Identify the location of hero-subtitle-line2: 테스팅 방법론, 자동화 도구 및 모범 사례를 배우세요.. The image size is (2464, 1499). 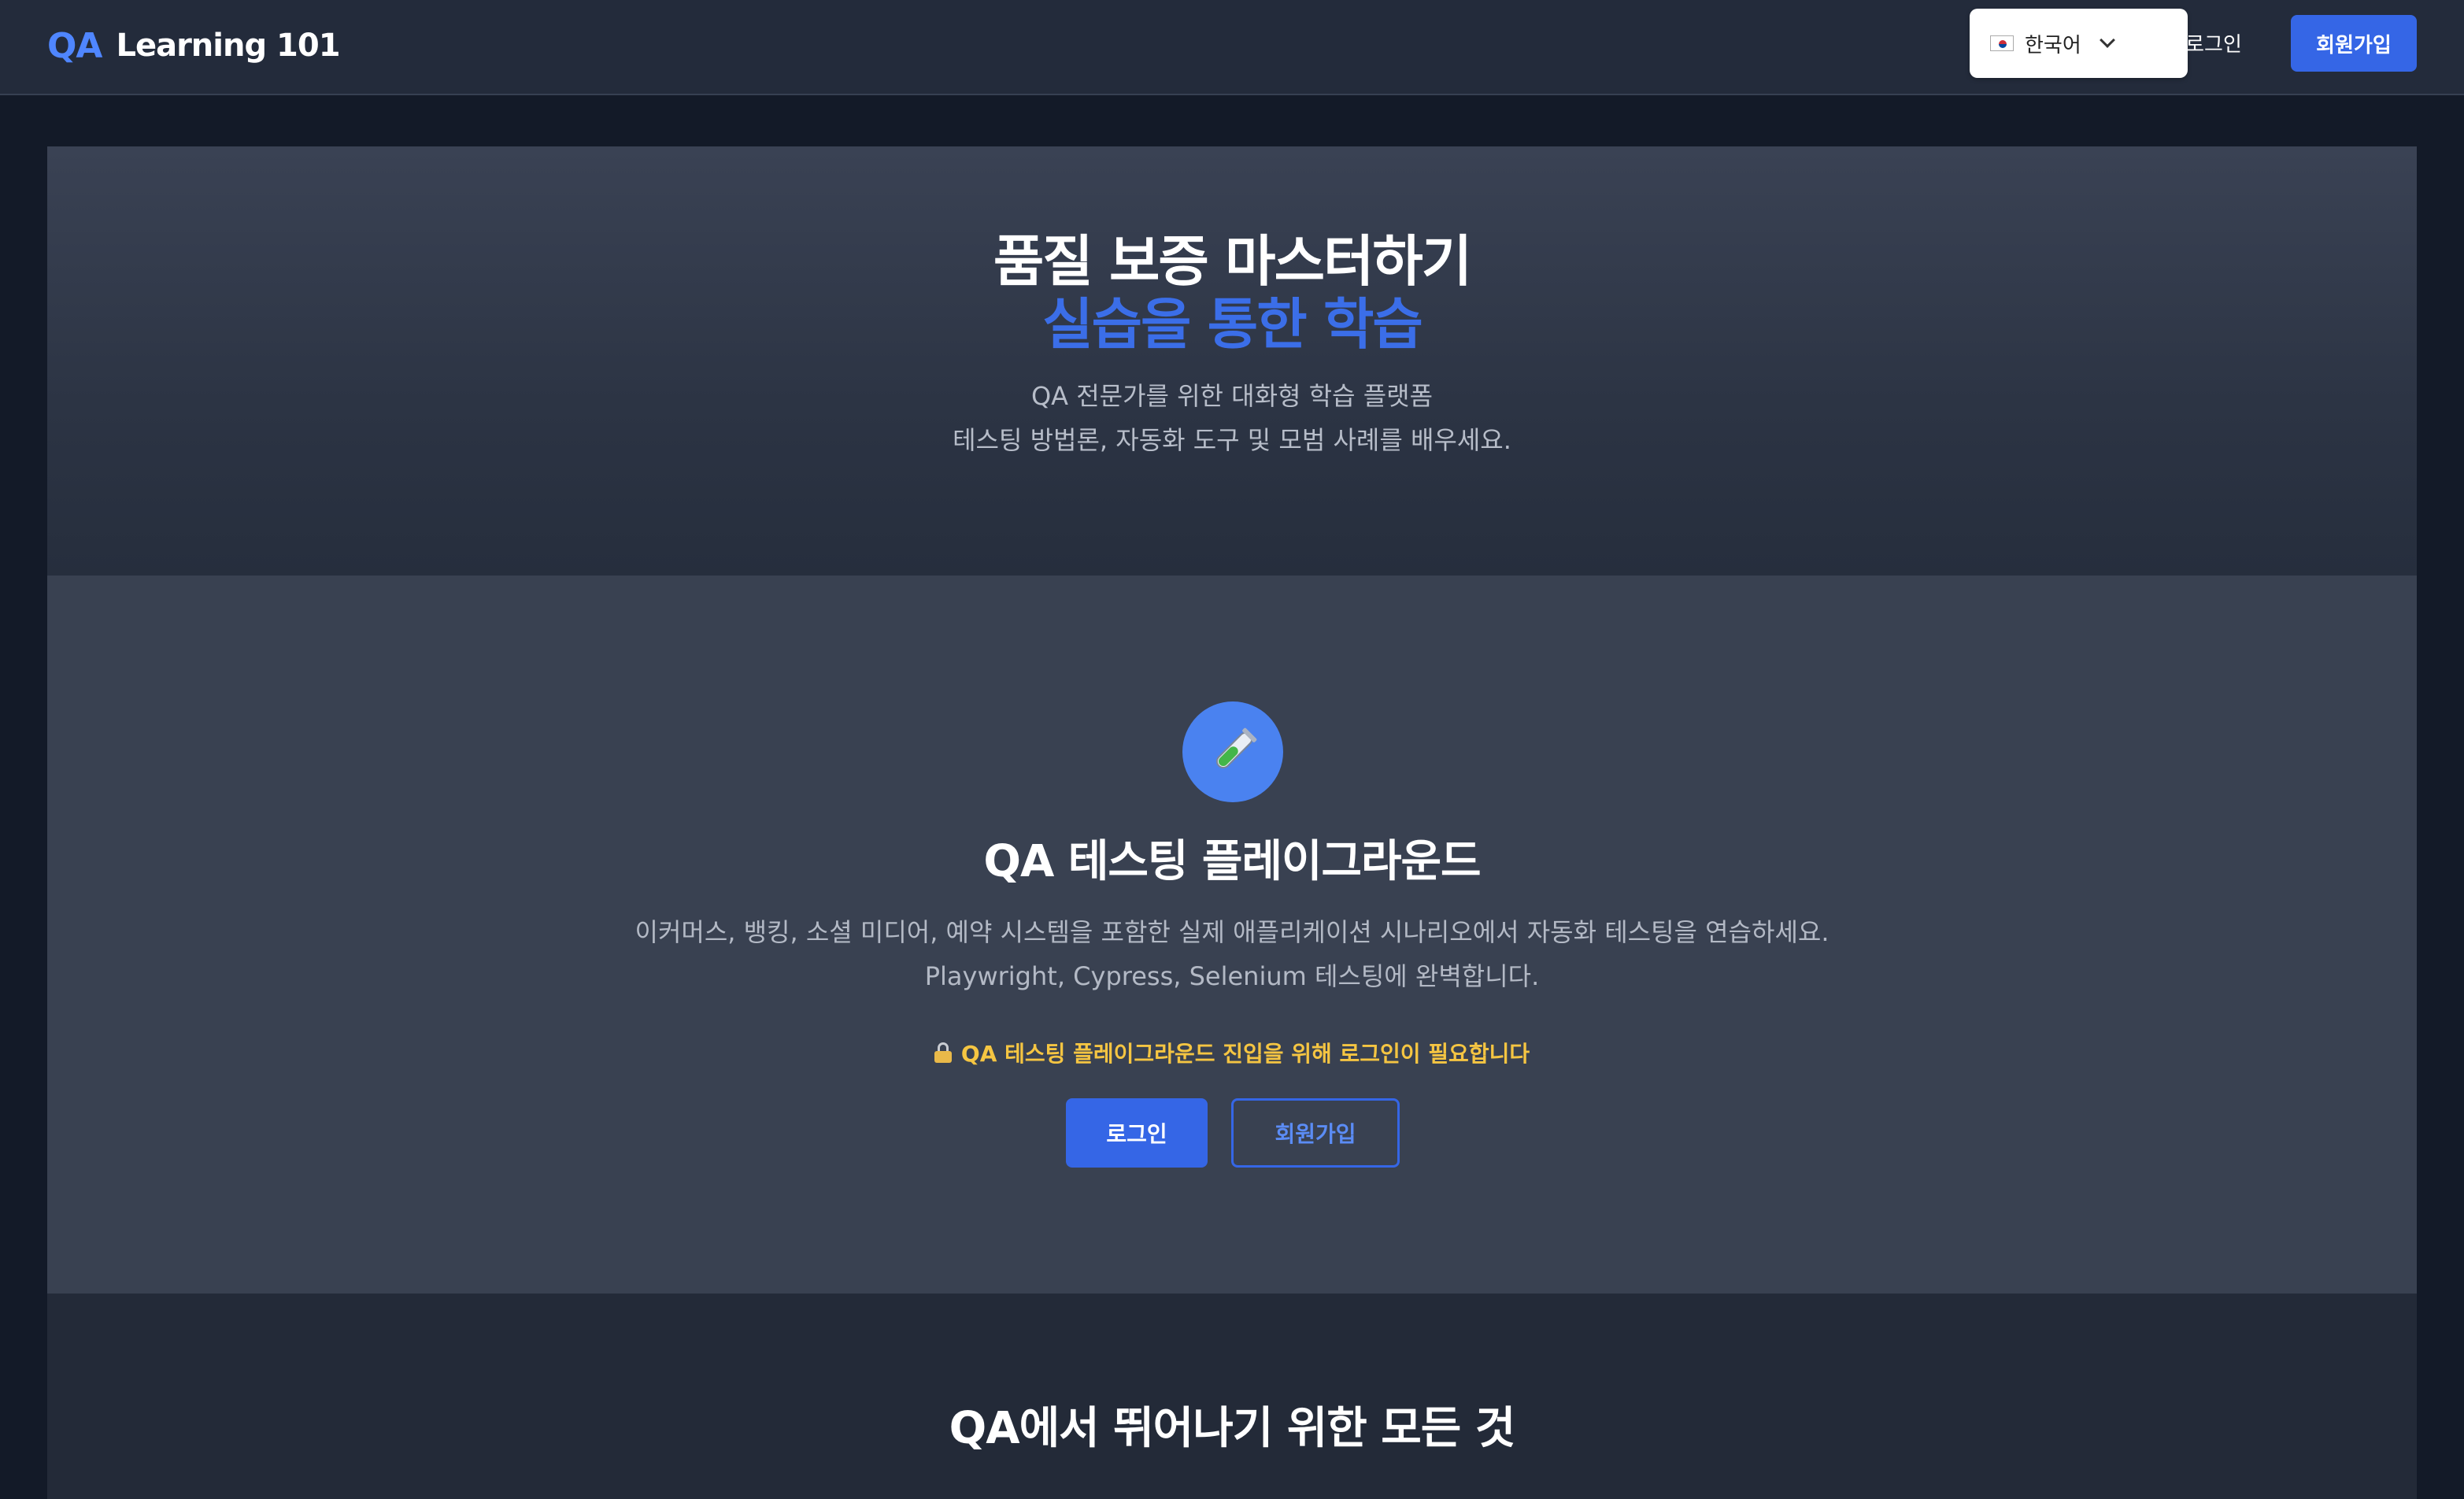
(1232, 440).